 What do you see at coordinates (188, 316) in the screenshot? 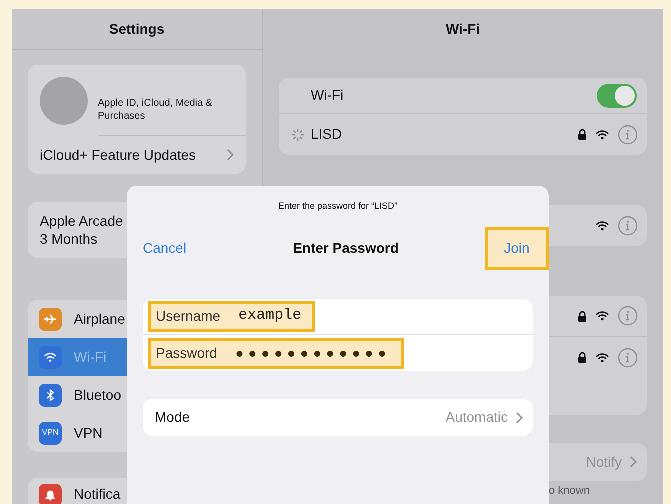
I see `field-label: Username` at bounding box center [188, 316].